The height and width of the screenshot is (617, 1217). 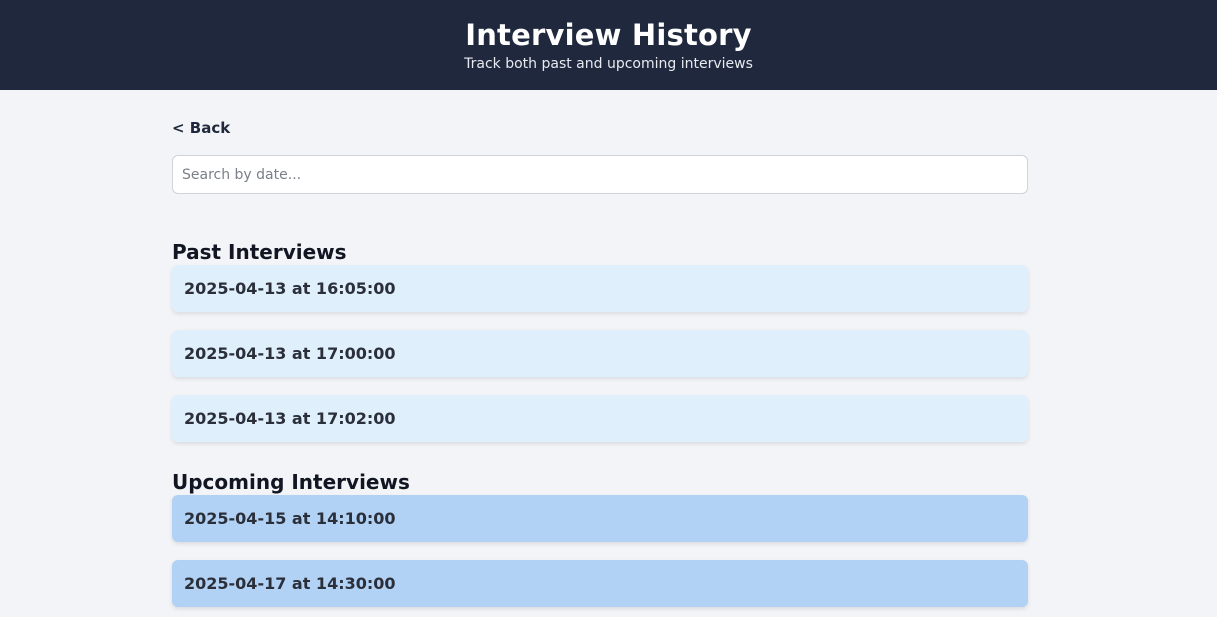 I want to click on interview-datetime: 2025-04-13 at 16:05:00, so click(x=290, y=288).